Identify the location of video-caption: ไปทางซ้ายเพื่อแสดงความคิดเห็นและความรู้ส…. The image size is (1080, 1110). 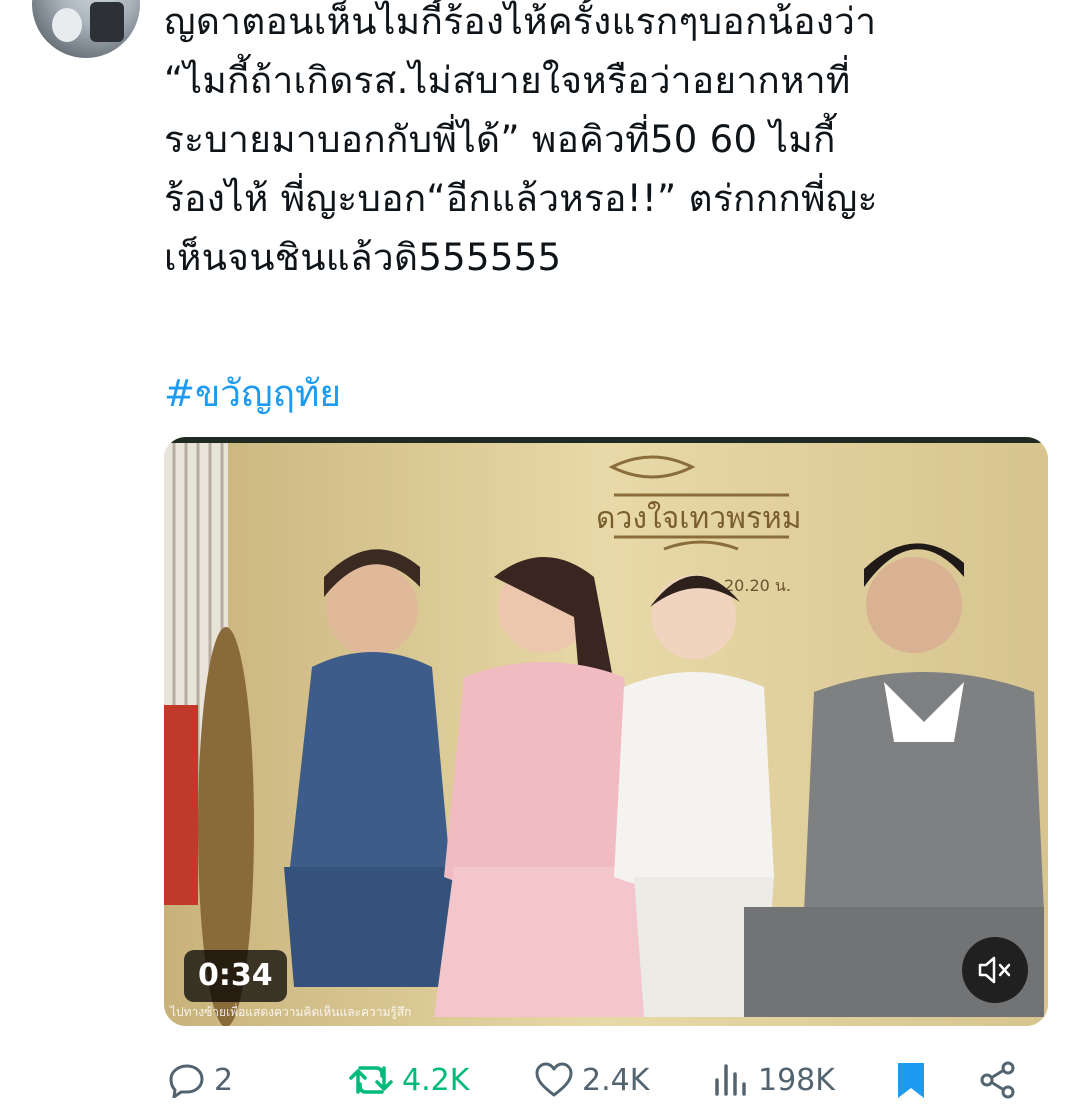
(291, 1012).